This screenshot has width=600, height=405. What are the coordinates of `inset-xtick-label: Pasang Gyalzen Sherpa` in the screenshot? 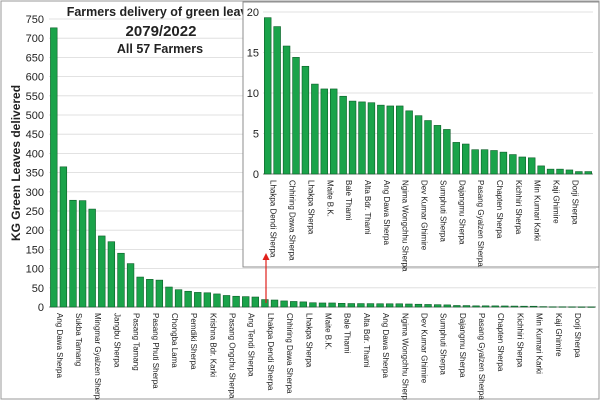 It's located at (480, 223).